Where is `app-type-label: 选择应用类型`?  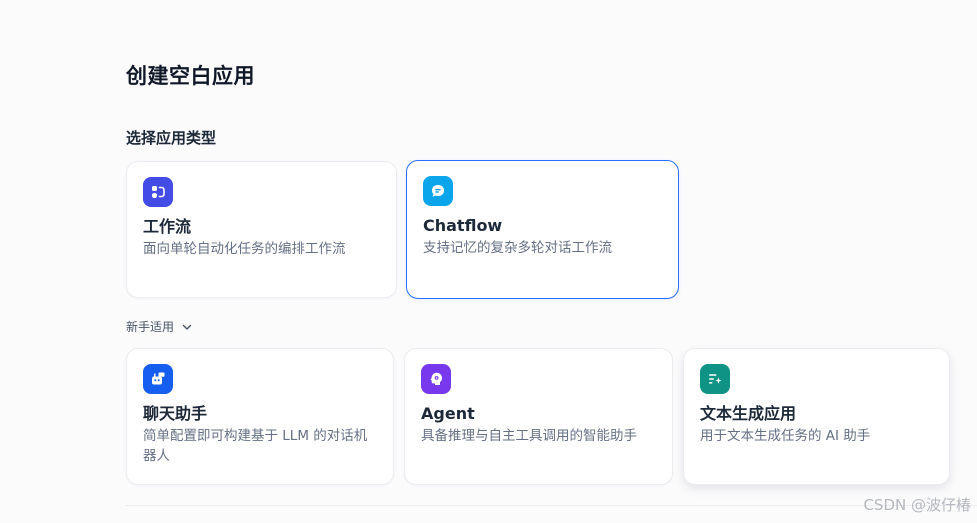 app-type-label: 选择应用类型 is located at coordinates (171, 138).